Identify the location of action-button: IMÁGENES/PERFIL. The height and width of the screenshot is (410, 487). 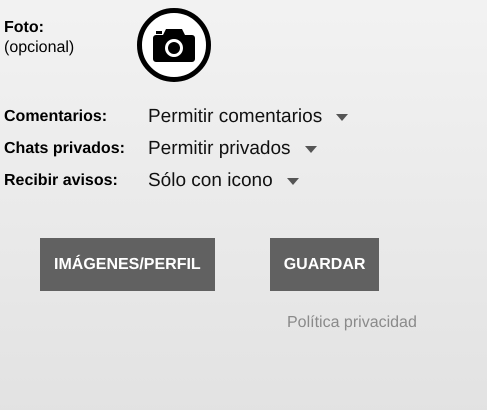
(127, 264).